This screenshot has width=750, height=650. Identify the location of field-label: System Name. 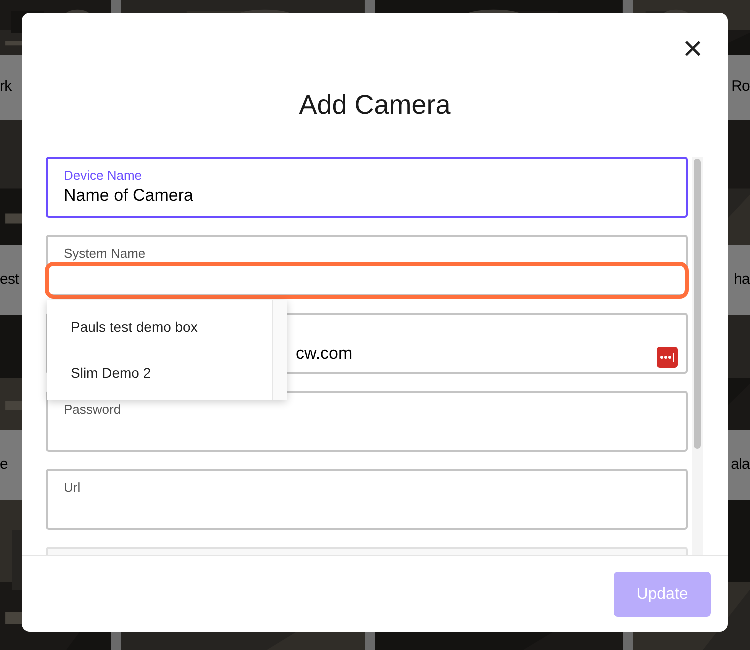
(105, 254).